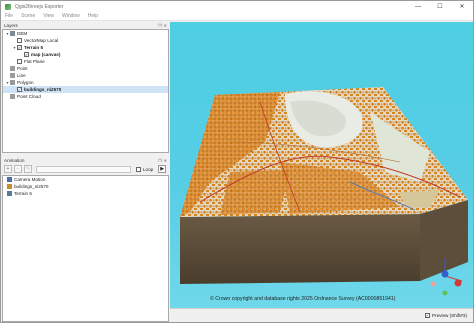 The width and height of the screenshot is (474, 323). I want to click on preview-label: Preview (Shift#3), so click(449, 315).